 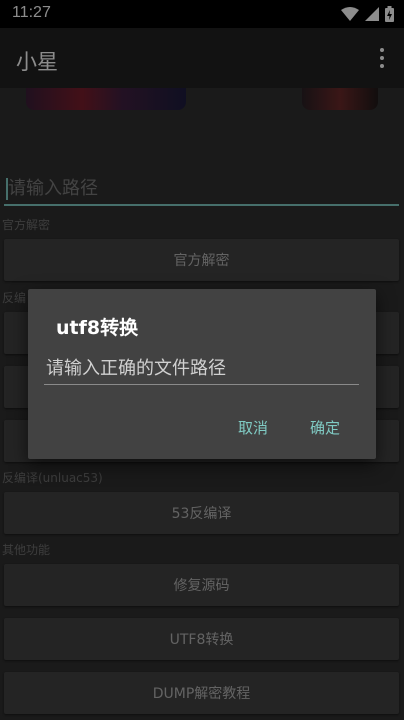 What do you see at coordinates (201, 369) in the screenshot?
I see `file-path-input` at bounding box center [201, 369].